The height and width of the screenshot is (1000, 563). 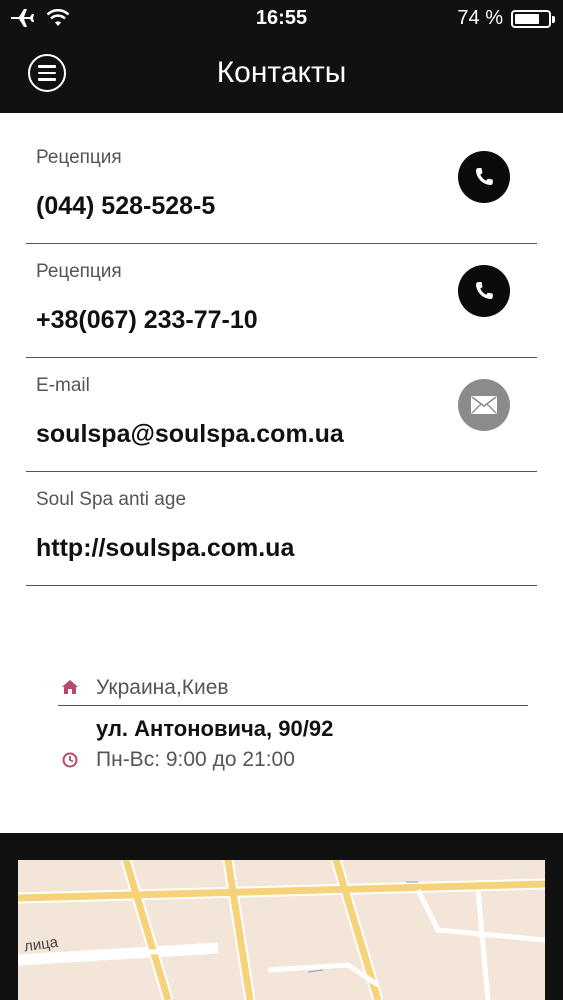 I want to click on email-button, so click(x=484, y=405).